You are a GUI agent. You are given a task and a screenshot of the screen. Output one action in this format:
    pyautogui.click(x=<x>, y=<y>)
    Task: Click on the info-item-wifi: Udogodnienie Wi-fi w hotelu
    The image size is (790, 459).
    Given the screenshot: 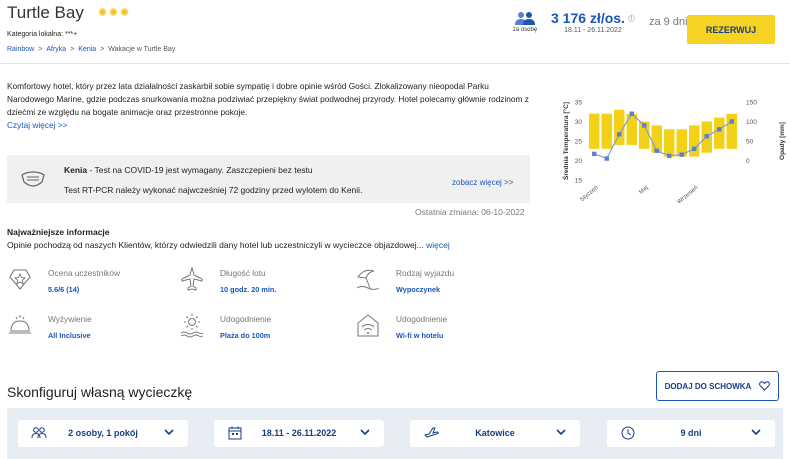 What is the action you would take?
    pyautogui.click(x=435, y=329)
    